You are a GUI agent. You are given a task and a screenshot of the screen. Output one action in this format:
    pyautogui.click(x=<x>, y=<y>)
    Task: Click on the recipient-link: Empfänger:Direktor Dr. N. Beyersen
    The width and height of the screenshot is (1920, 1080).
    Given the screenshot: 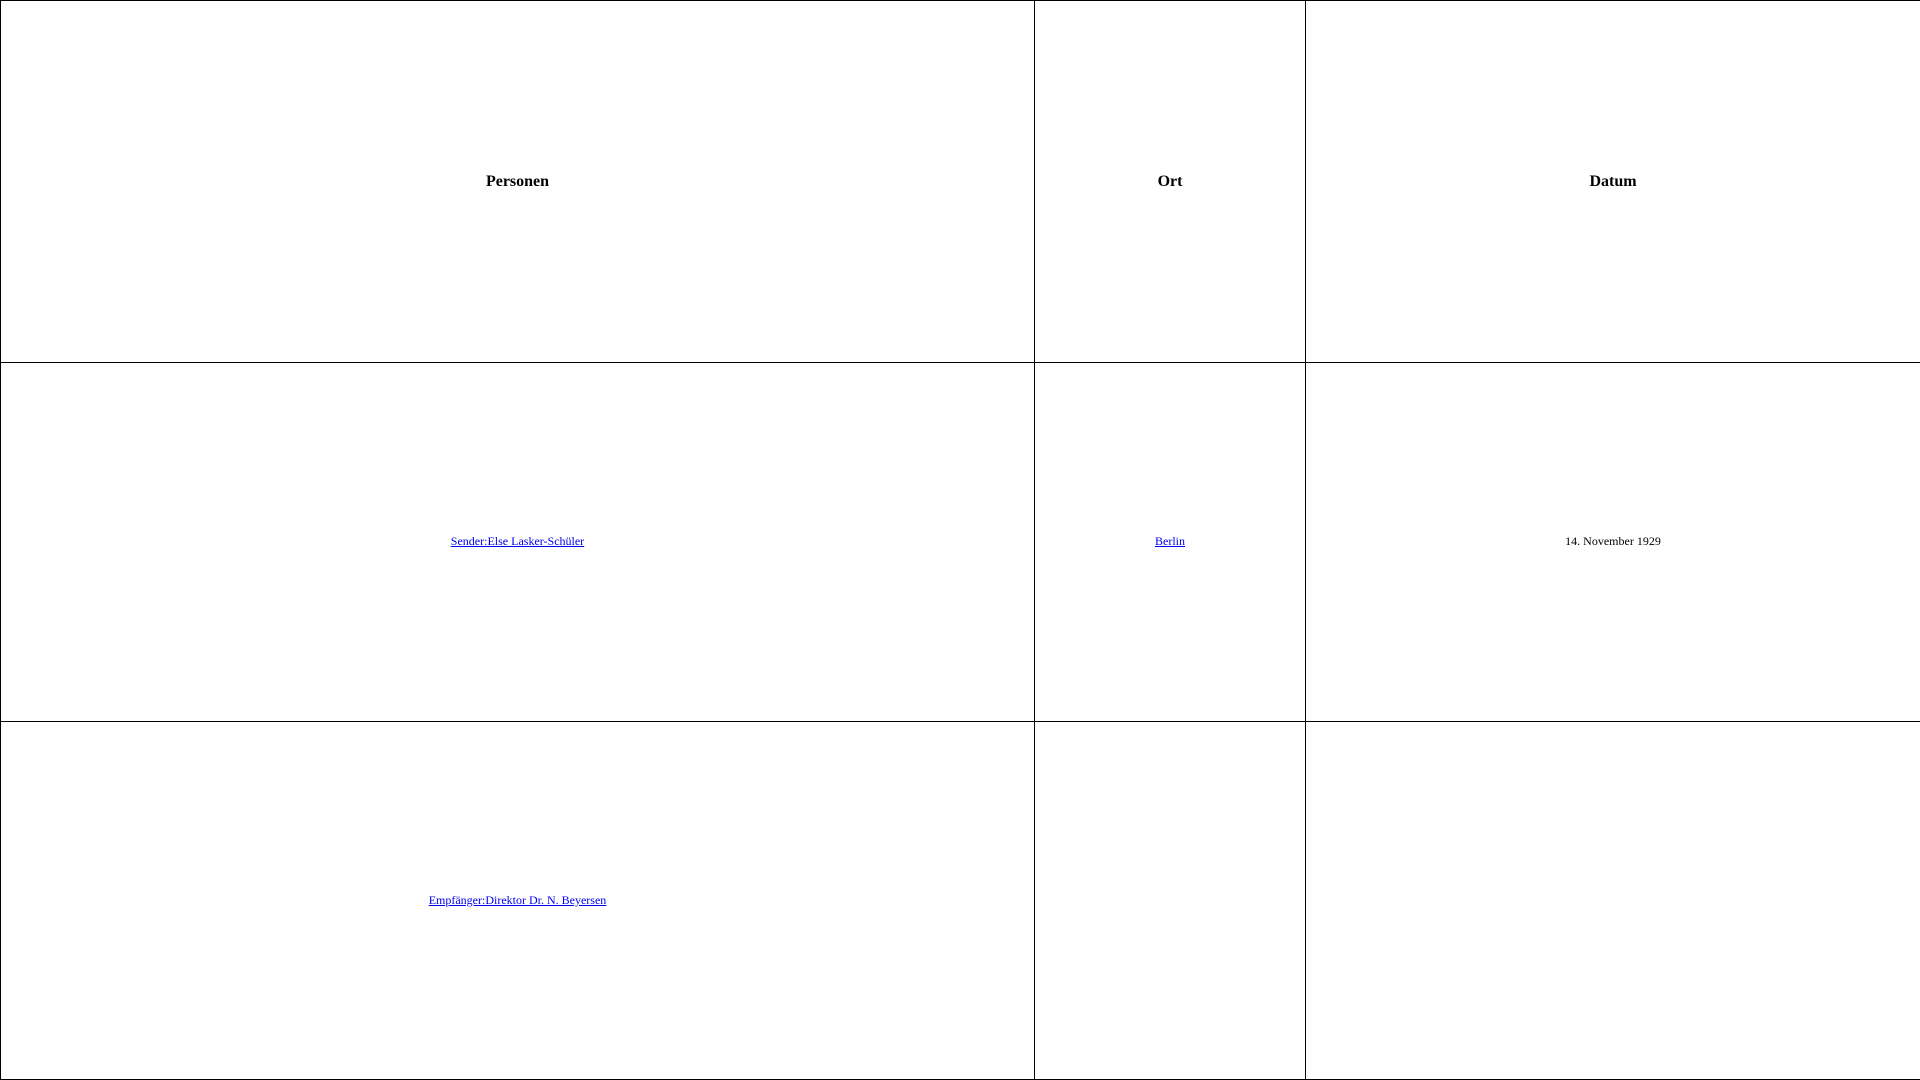 What is the action you would take?
    pyautogui.click(x=518, y=900)
    